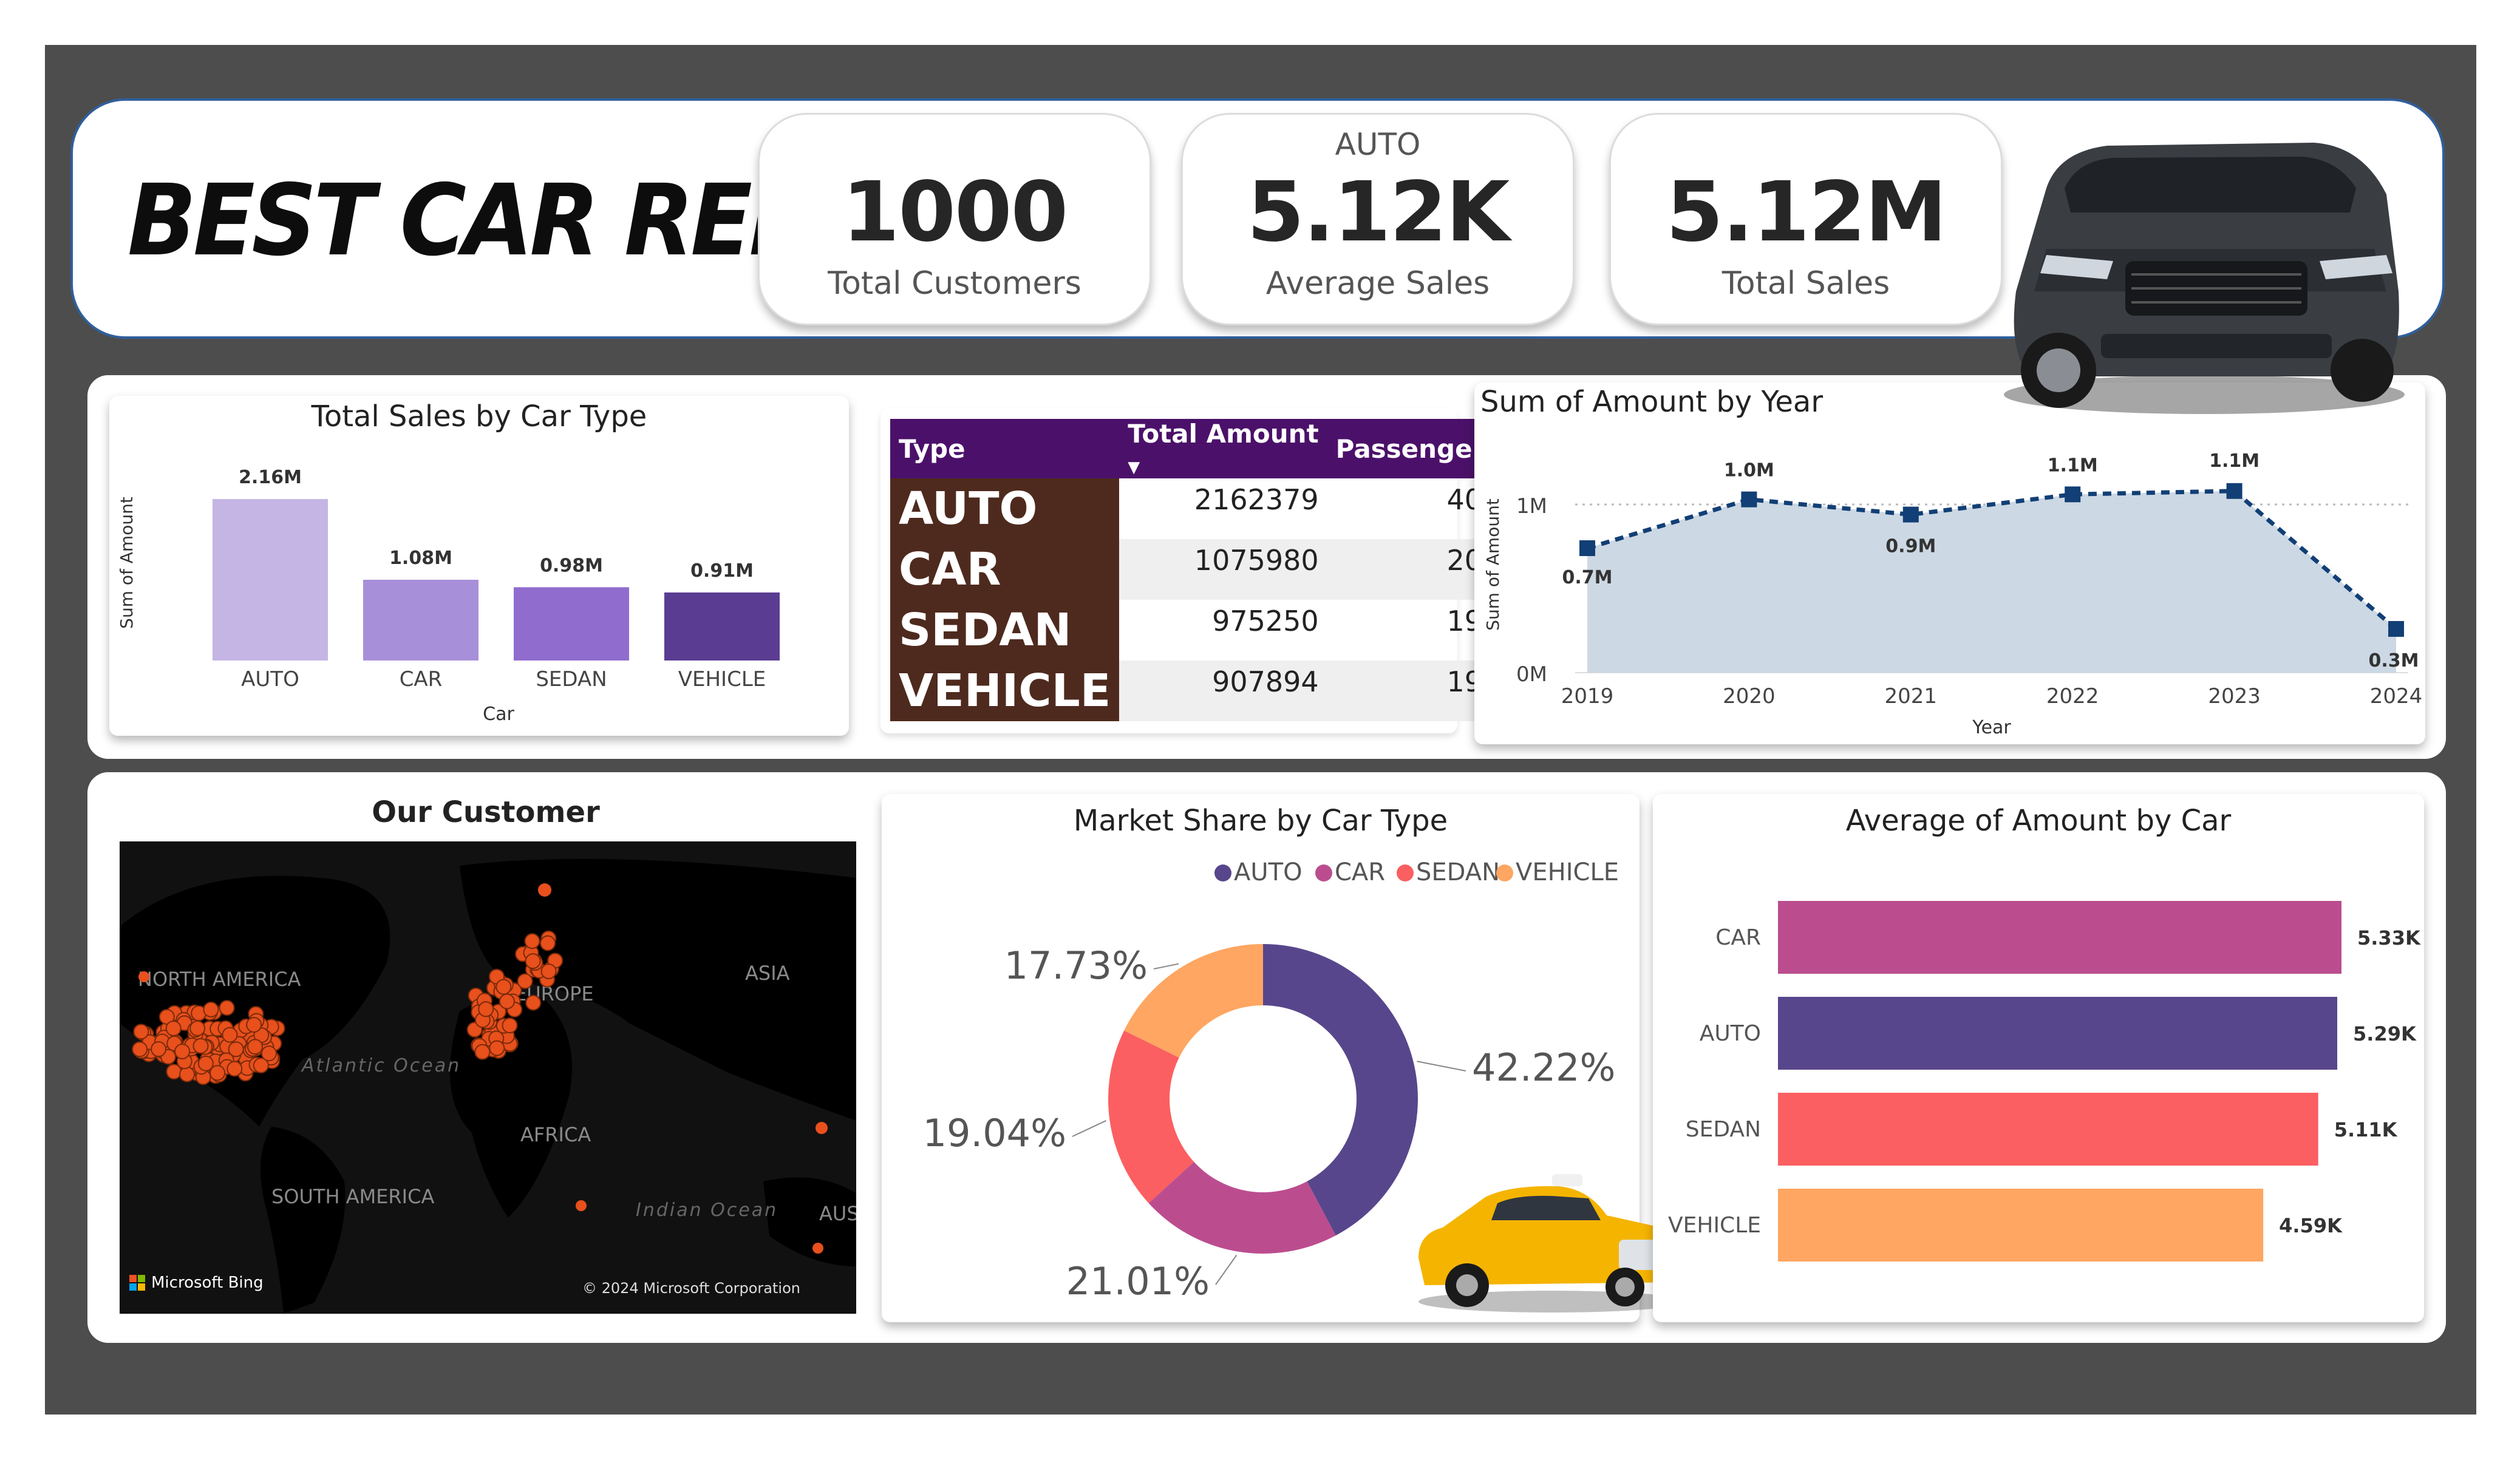 The width and height of the screenshot is (2520, 1457). Describe the element at coordinates (2396, 696) in the screenshot. I see `x-tick-label: 2024` at that location.